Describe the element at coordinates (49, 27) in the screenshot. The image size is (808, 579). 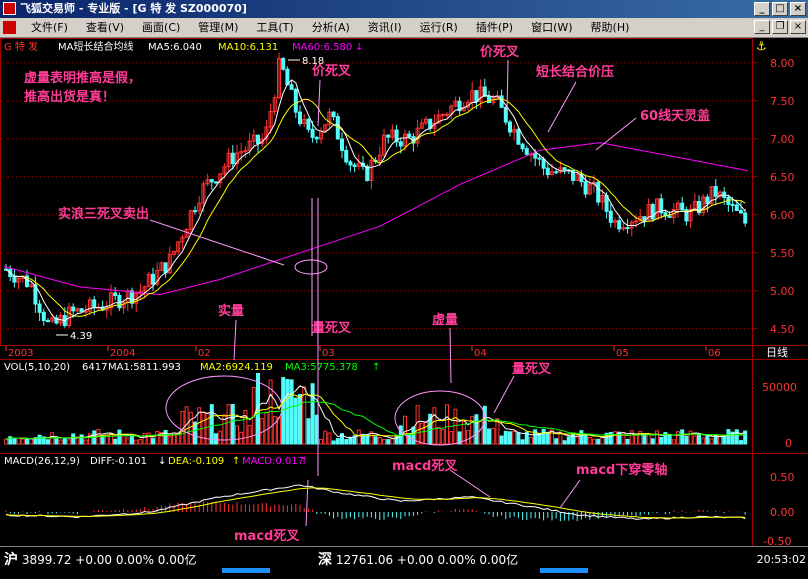
I see `menu-item-0: 文件(F)` at that location.